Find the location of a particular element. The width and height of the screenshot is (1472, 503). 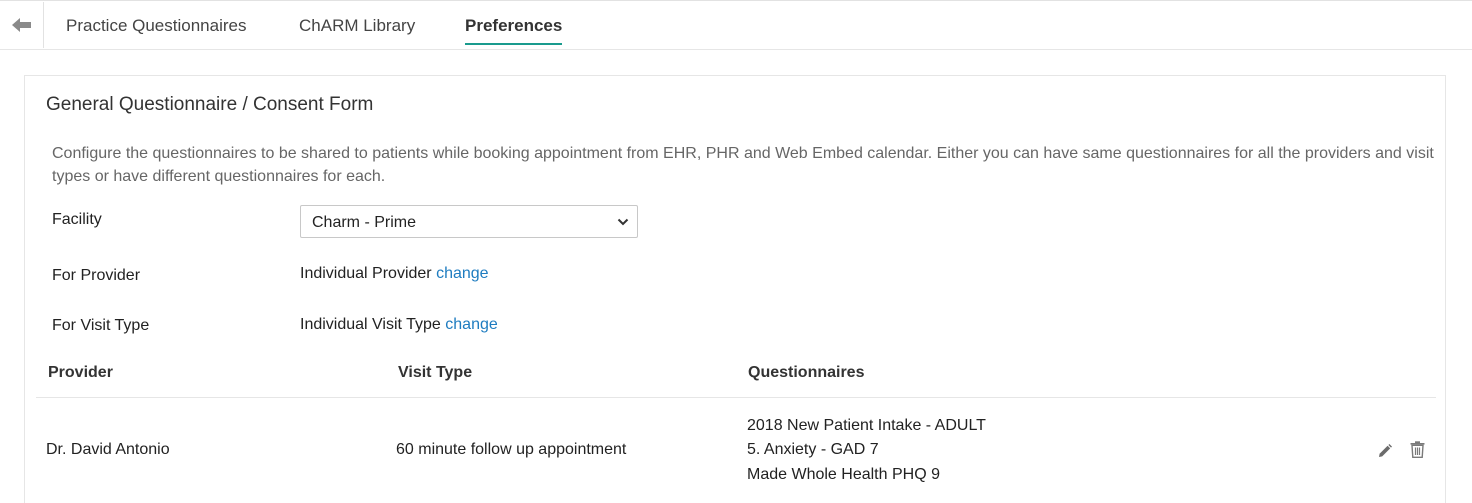

visit-type-label: For Visit Type is located at coordinates (101, 325).